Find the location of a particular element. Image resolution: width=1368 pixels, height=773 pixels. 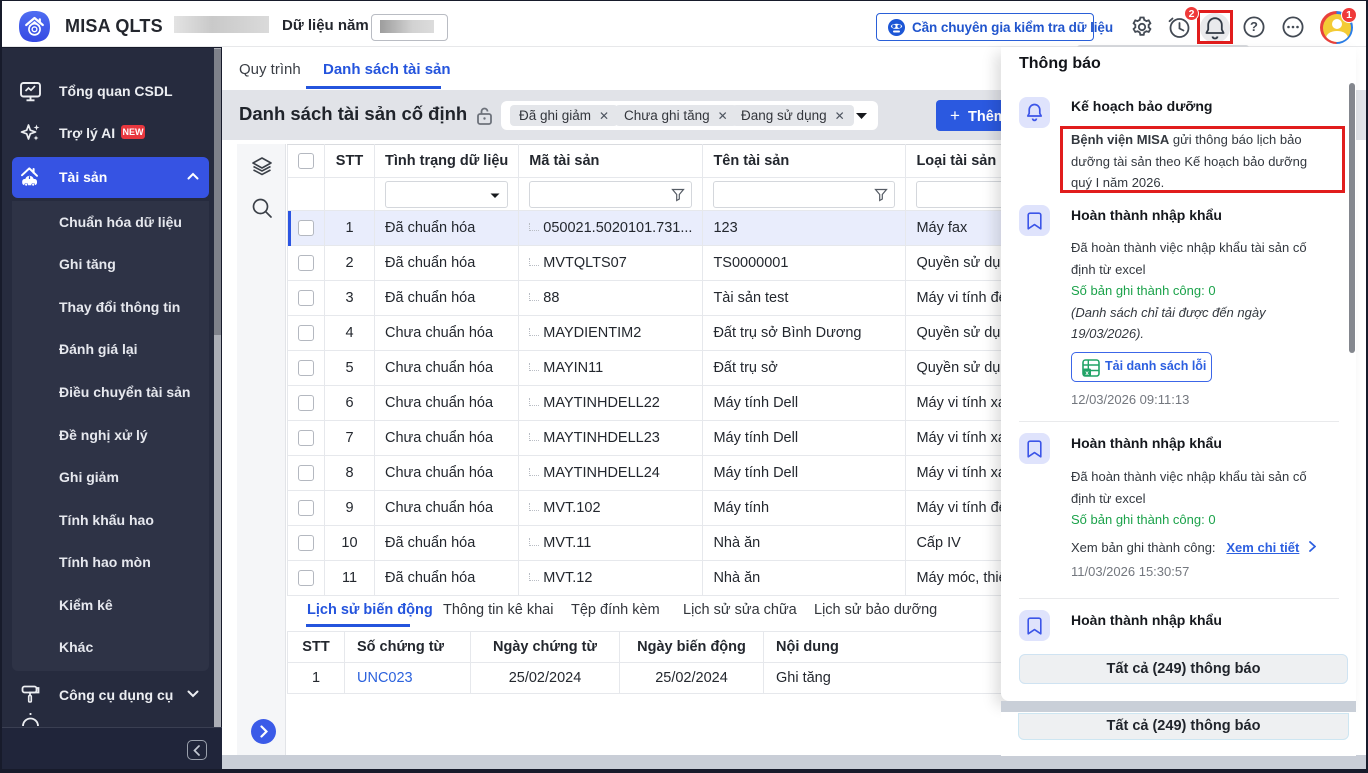

svg-text: x is located at coordinates (1087, 373).